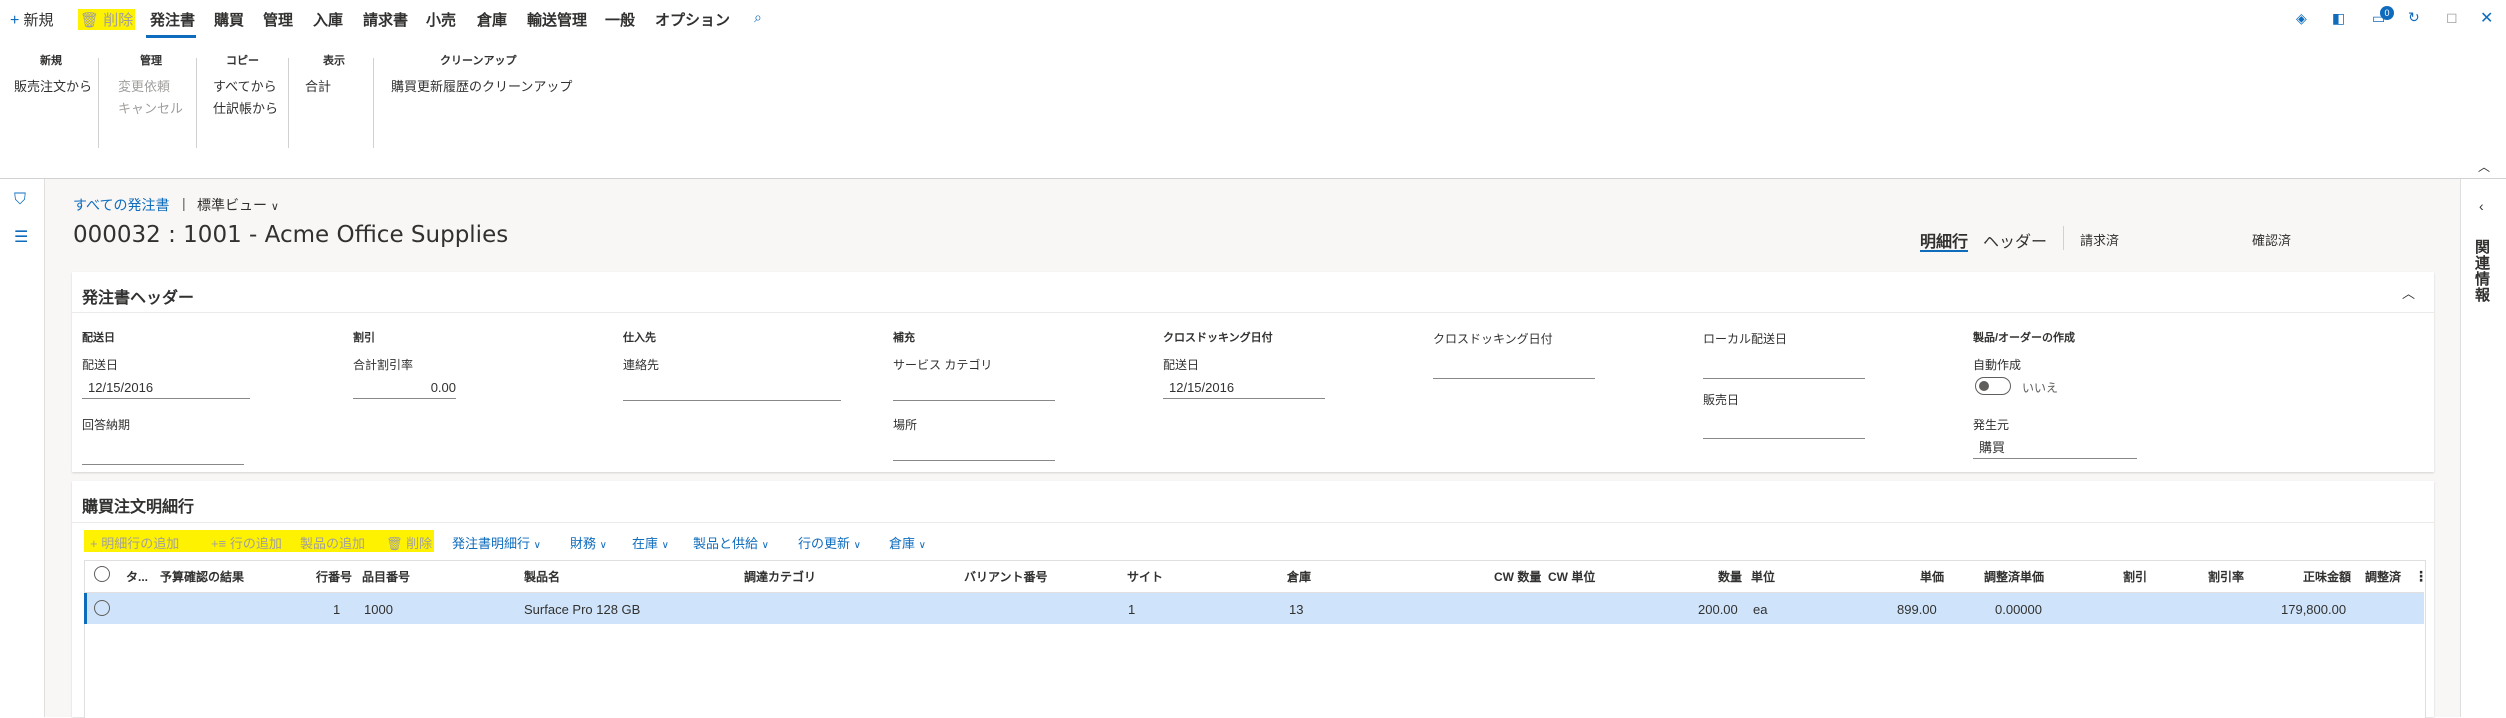 The width and height of the screenshot is (2506, 718). Describe the element at coordinates (150, 107) in the screenshot. I see `cancel-button: キャンセル` at that location.